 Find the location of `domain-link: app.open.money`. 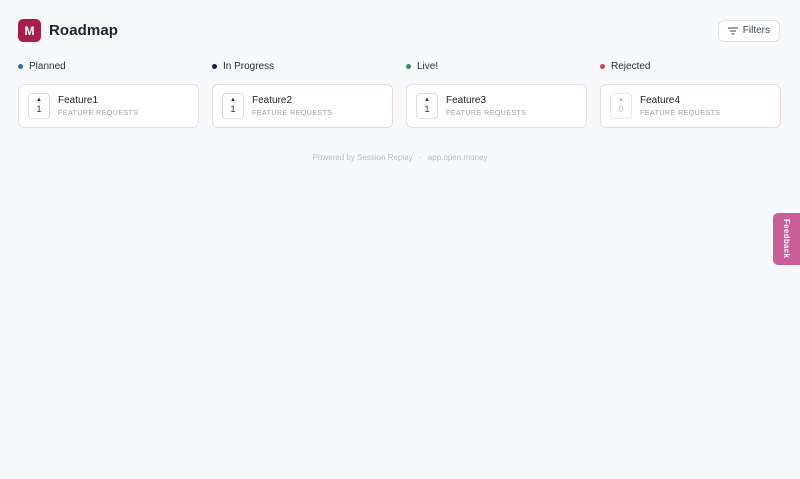

domain-link: app.open.money is located at coordinates (458, 157).